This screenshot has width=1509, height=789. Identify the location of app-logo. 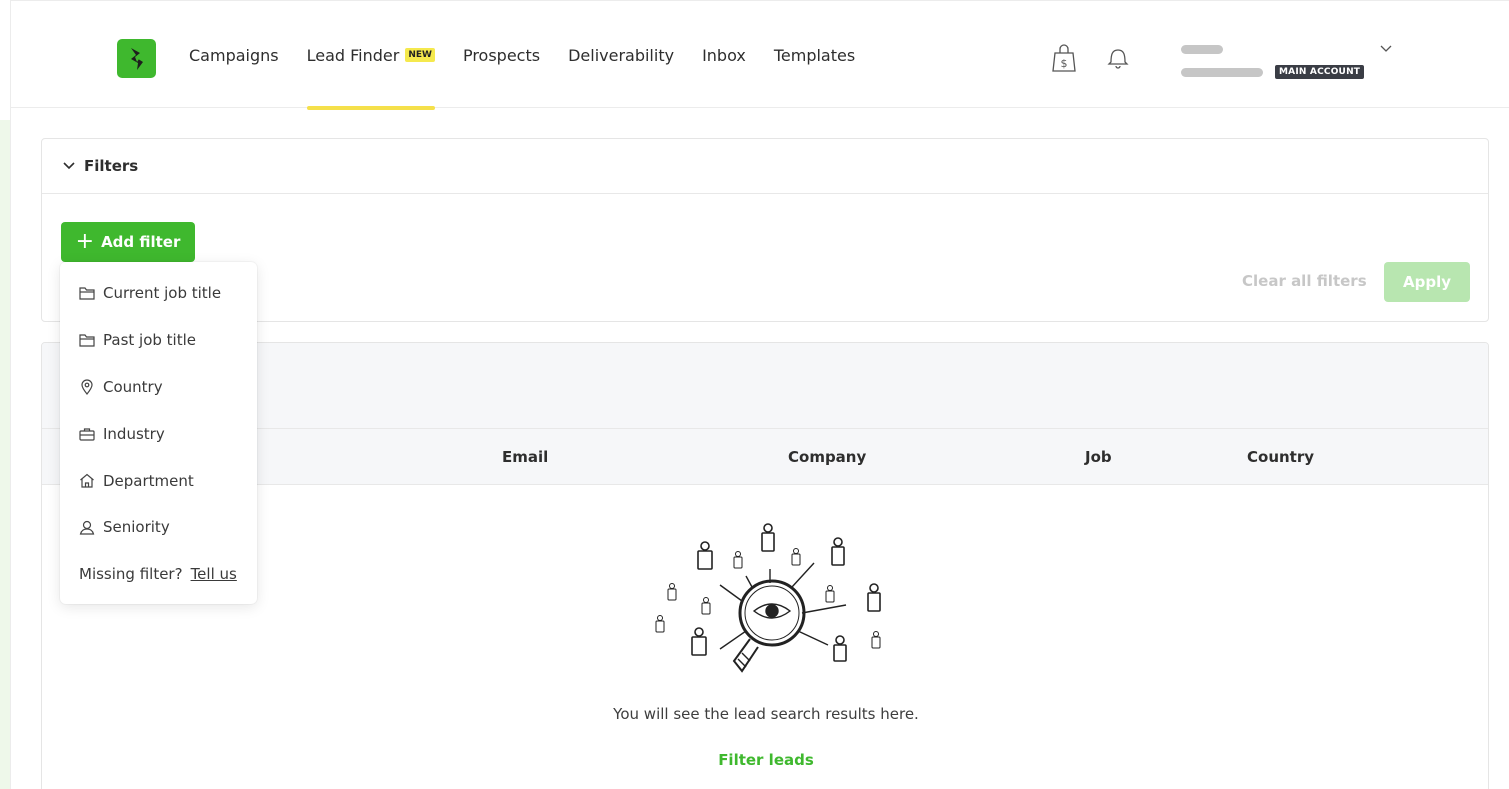
(136, 58).